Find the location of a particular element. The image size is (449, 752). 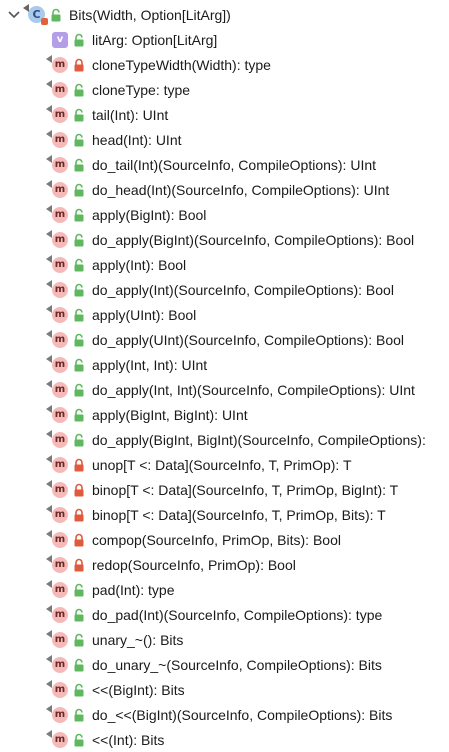

tree-node-member: m <<(Int): Bits is located at coordinates (224, 739).